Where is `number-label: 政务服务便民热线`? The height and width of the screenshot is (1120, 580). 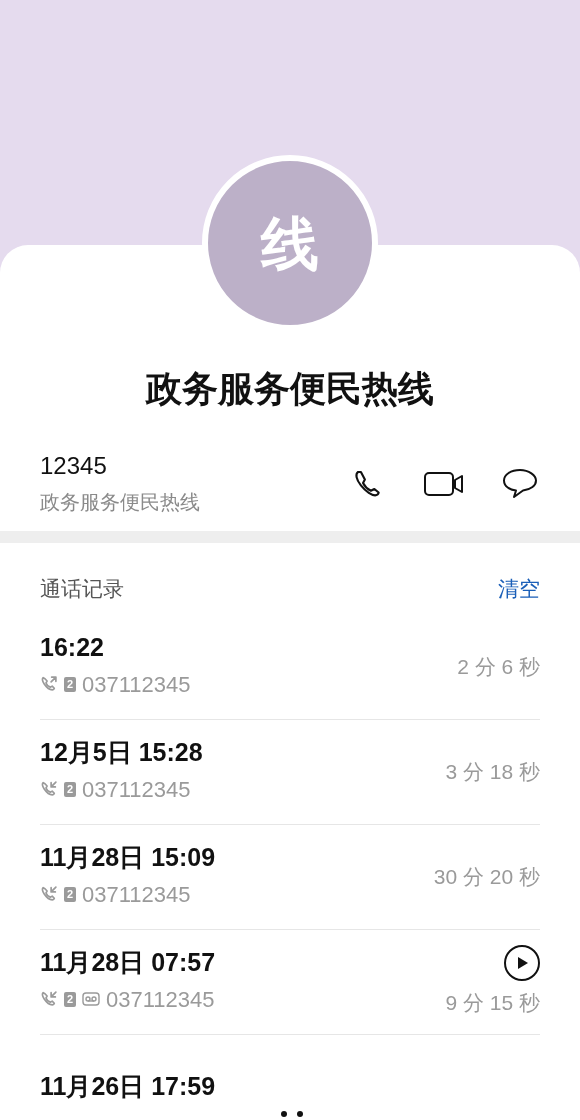 number-label: 政务服务便民热线 is located at coordinates (120, 502).